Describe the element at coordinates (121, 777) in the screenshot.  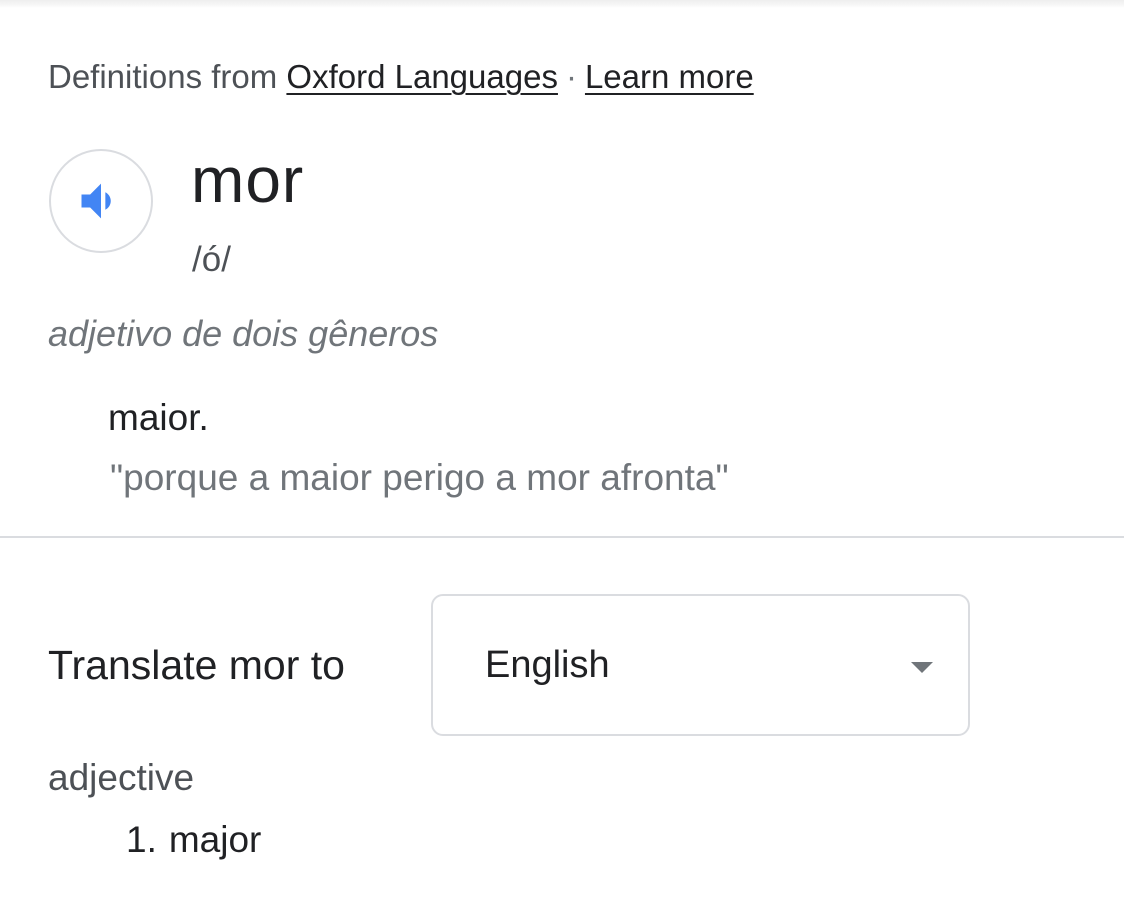
I see `translation-part-of-speech: adjective` at that location.